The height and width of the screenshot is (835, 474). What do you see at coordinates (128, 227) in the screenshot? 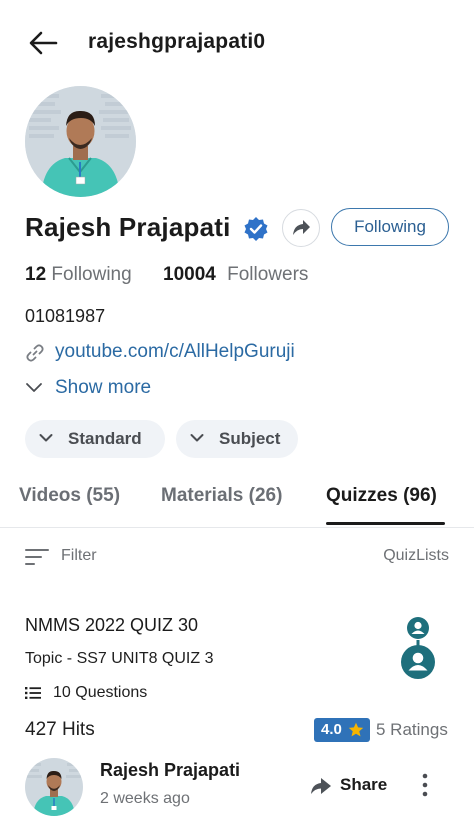
I see `profile-name: Rajesh Prajapati` at bounding box center [128, 227].